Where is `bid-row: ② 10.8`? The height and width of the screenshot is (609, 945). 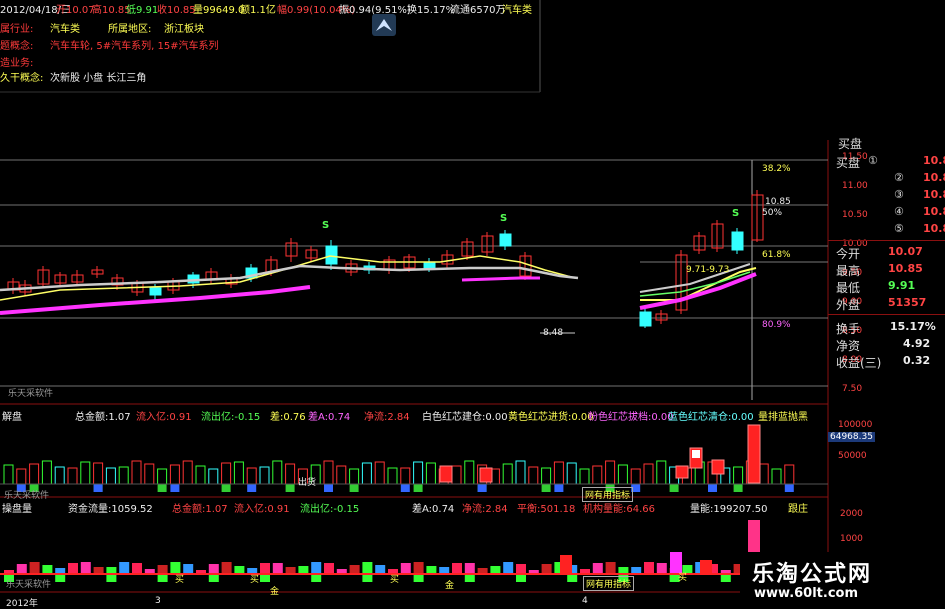 bid-row: ② 10.8 is located at coordinates (886, 179).